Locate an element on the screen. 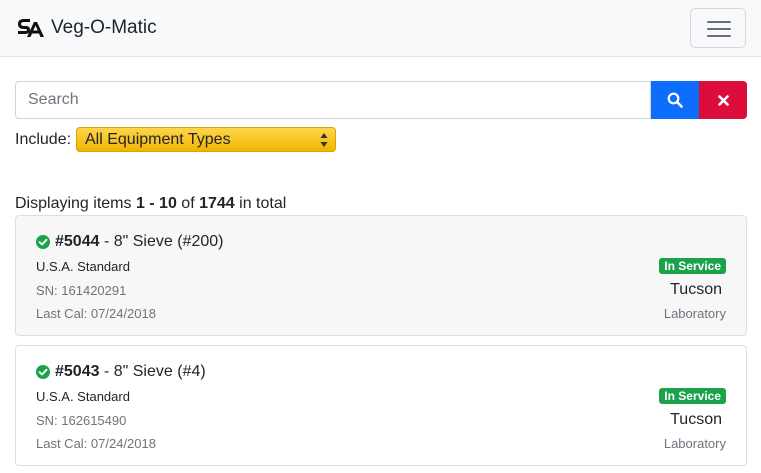  clear-search-button is located at coordinates (723, 100).